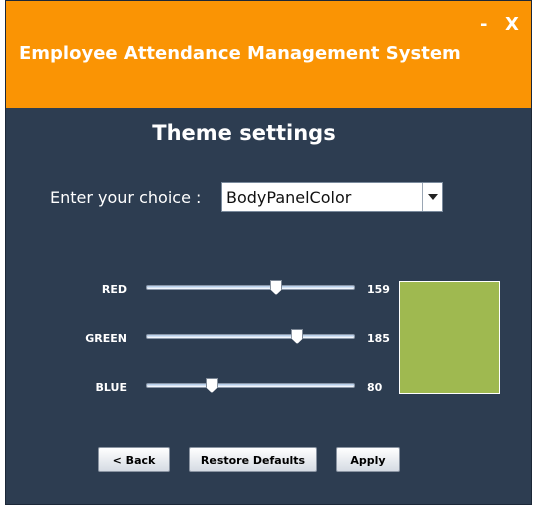 The width and height of the screenshot is (537, 510). I want to click on blue-slider, so click(250, 385).